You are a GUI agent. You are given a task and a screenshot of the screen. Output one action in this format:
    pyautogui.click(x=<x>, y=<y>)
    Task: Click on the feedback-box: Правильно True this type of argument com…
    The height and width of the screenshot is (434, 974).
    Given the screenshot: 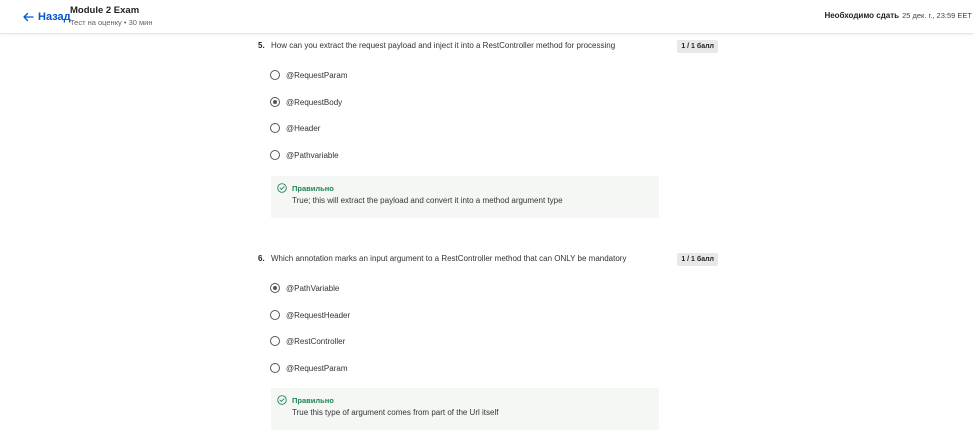 What is the action you would take?
    pyautogui.click(x=465, y=409)
    